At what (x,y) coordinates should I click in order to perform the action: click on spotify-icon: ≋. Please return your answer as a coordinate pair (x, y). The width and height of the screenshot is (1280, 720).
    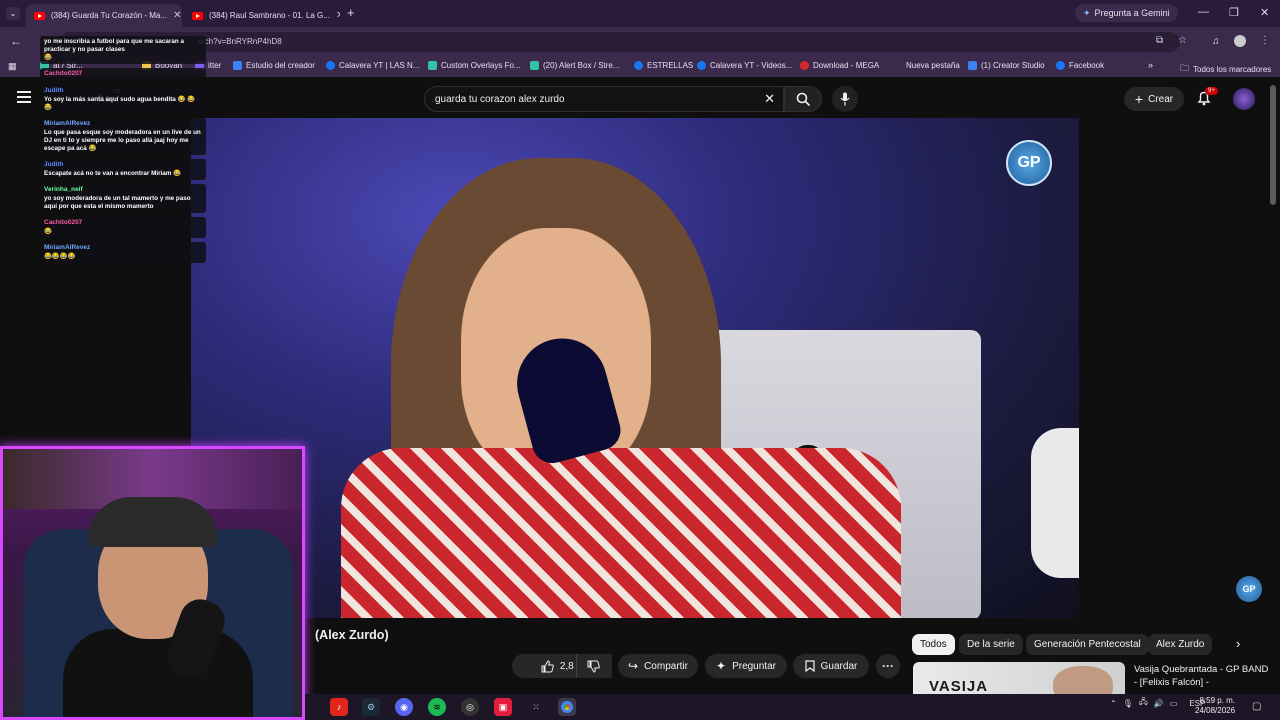
    Looking at the image, I should click on (437, 707).